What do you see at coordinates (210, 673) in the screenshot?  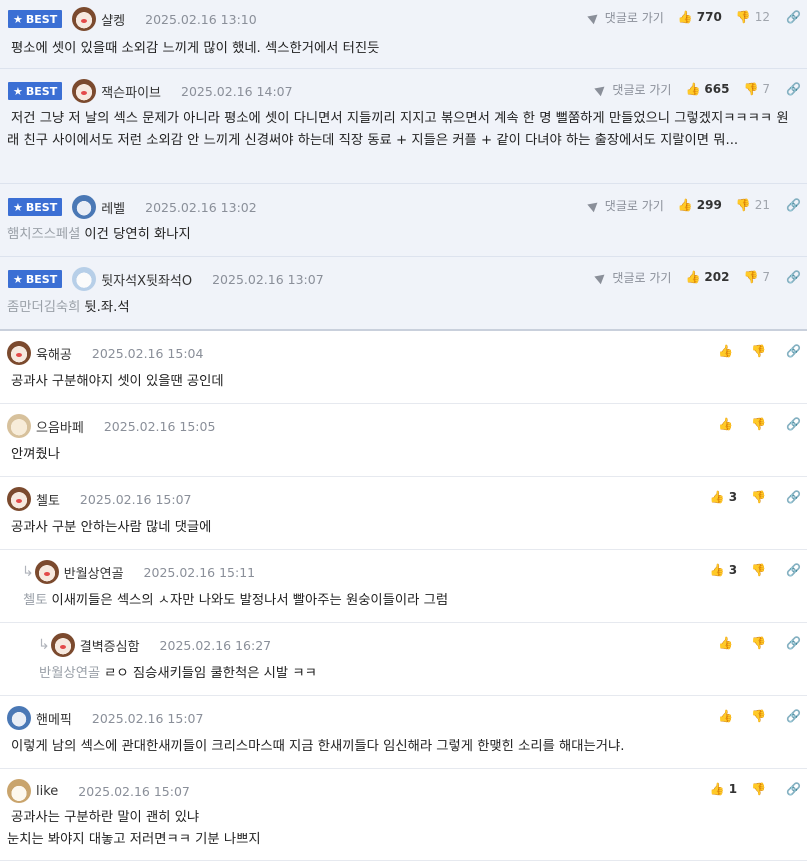 I see `comment-text: ㄹㅇ 짐승새키들임 쿨한척은 시발 ㅋㅋ` at bounding box center [210, 673].